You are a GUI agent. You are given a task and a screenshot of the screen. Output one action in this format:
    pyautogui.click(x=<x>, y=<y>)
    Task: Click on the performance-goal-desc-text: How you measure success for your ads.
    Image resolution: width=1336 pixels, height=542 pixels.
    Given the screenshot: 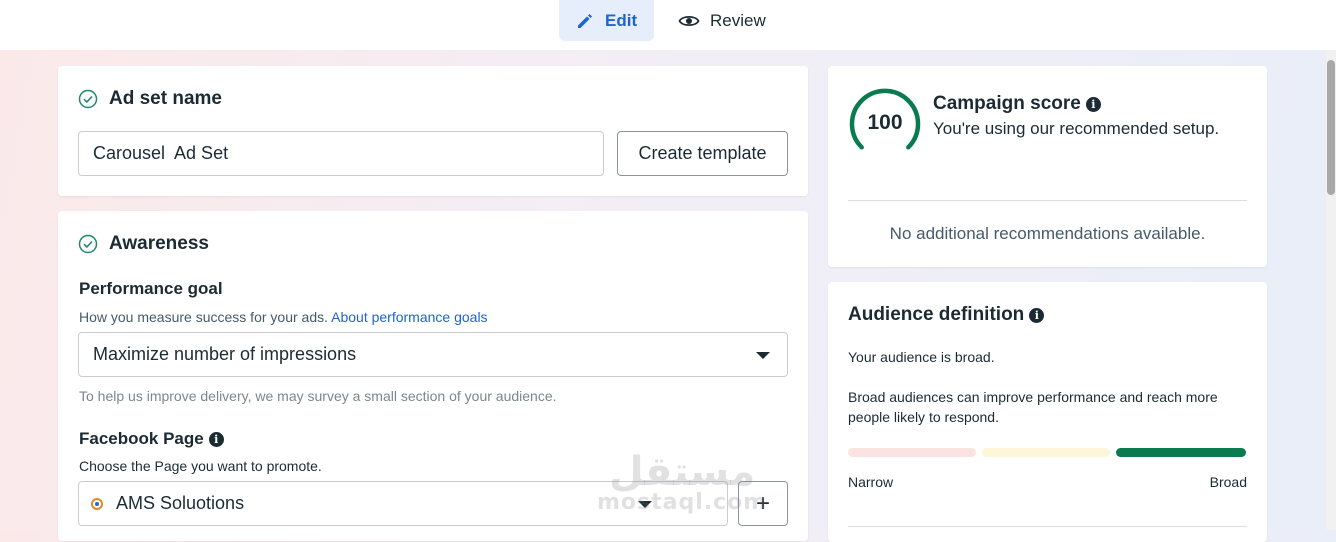 What is the action you would take?
    pyautogui.click(x=203, y=317)
    